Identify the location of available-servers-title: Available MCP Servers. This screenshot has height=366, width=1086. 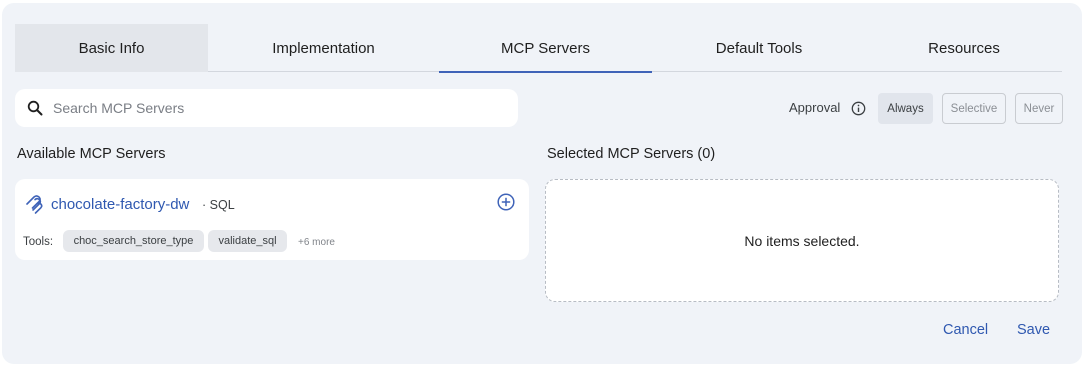
(91, 154).